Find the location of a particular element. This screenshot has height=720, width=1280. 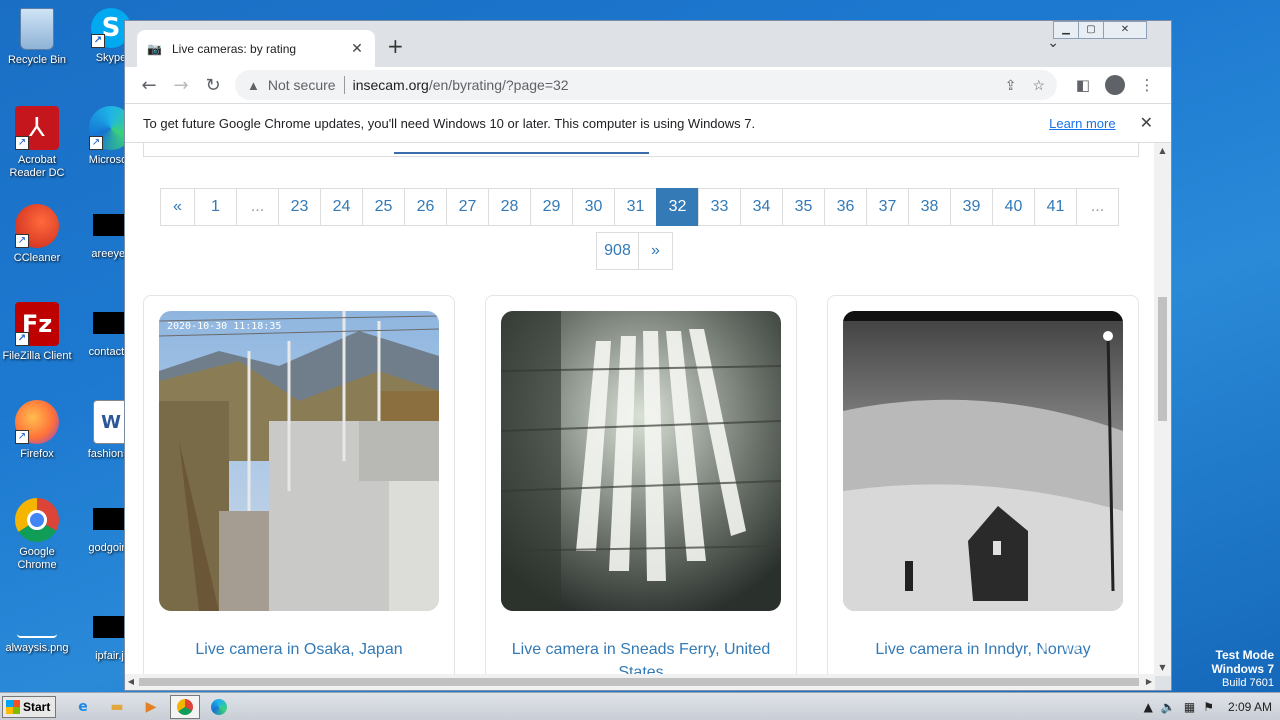

show-hidden-icons-icon: ▲ is located at coordinates (1148, 707).